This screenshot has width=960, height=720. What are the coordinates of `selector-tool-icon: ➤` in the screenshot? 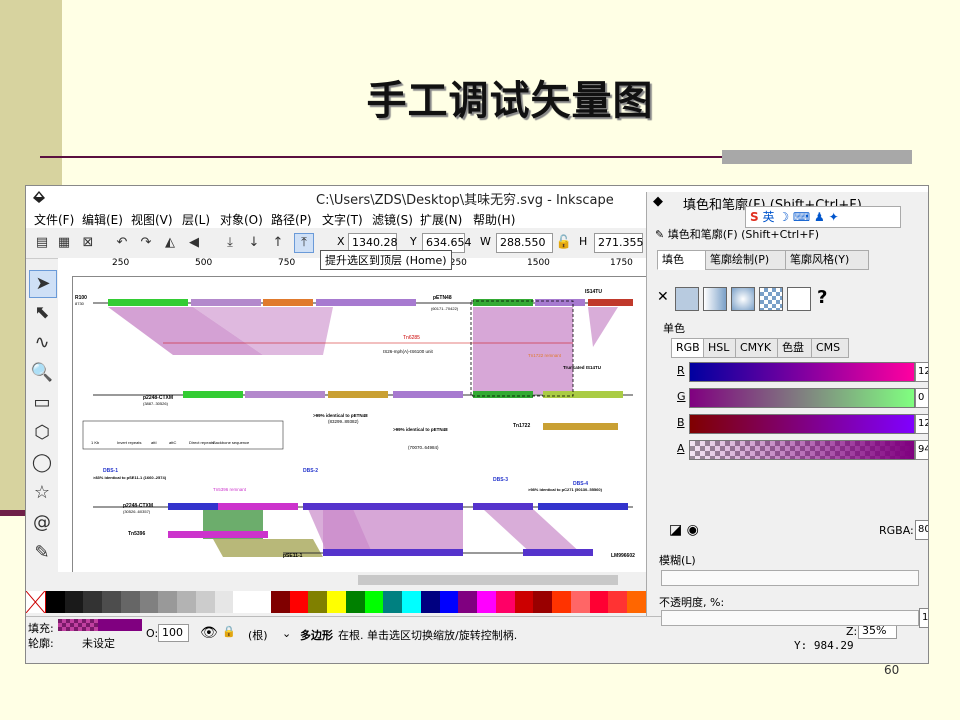 It's located at (43, 284).